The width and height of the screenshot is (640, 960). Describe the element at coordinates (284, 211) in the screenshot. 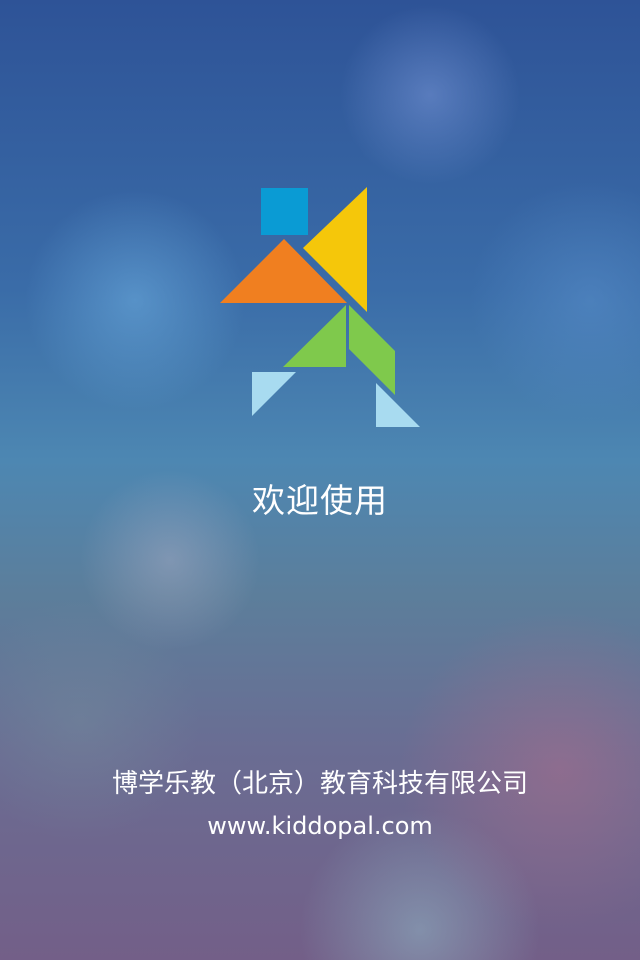

I see `logo-head-square` at that location.